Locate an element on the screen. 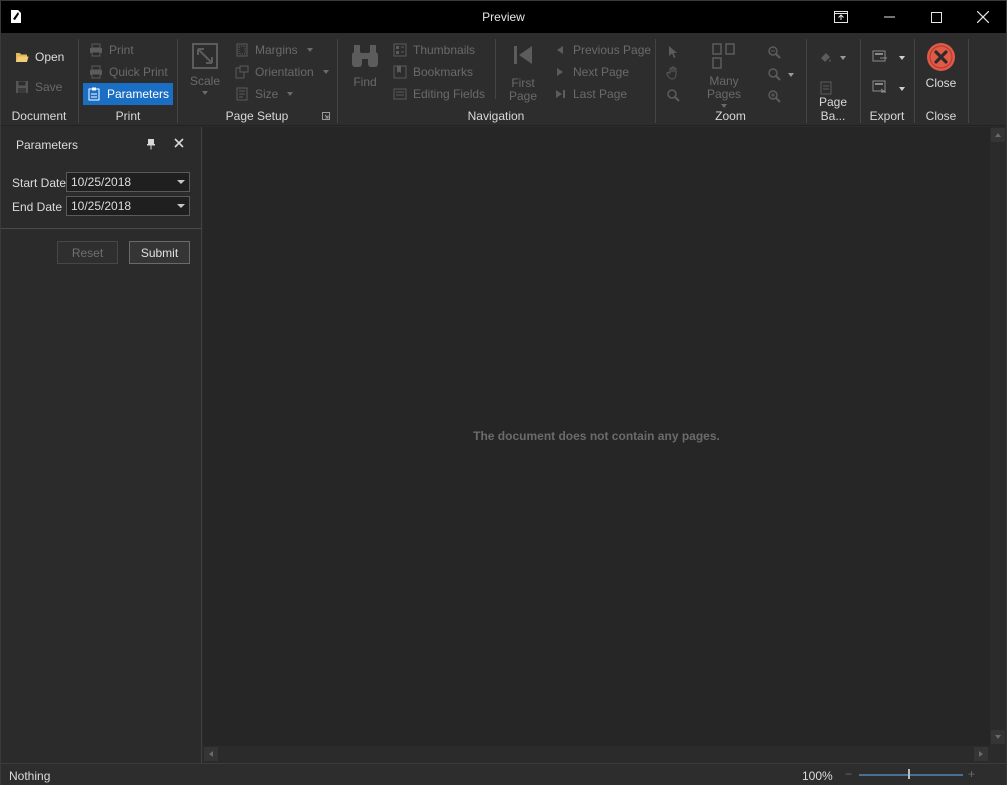 This screenshot has width=1007, height=785. zoom-in-icon is located at coordinates (774, 96).